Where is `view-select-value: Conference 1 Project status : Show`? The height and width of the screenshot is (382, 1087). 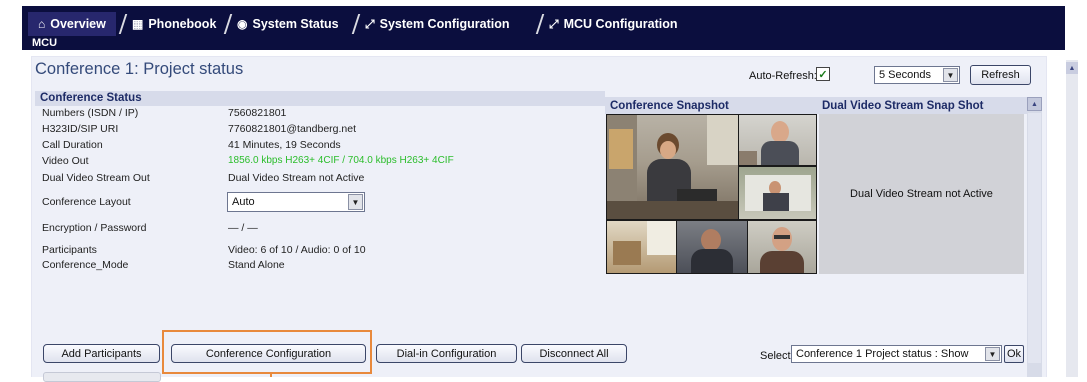 view-select-value: Conference 1 Project status : Show is located at coordinates (882, 354).